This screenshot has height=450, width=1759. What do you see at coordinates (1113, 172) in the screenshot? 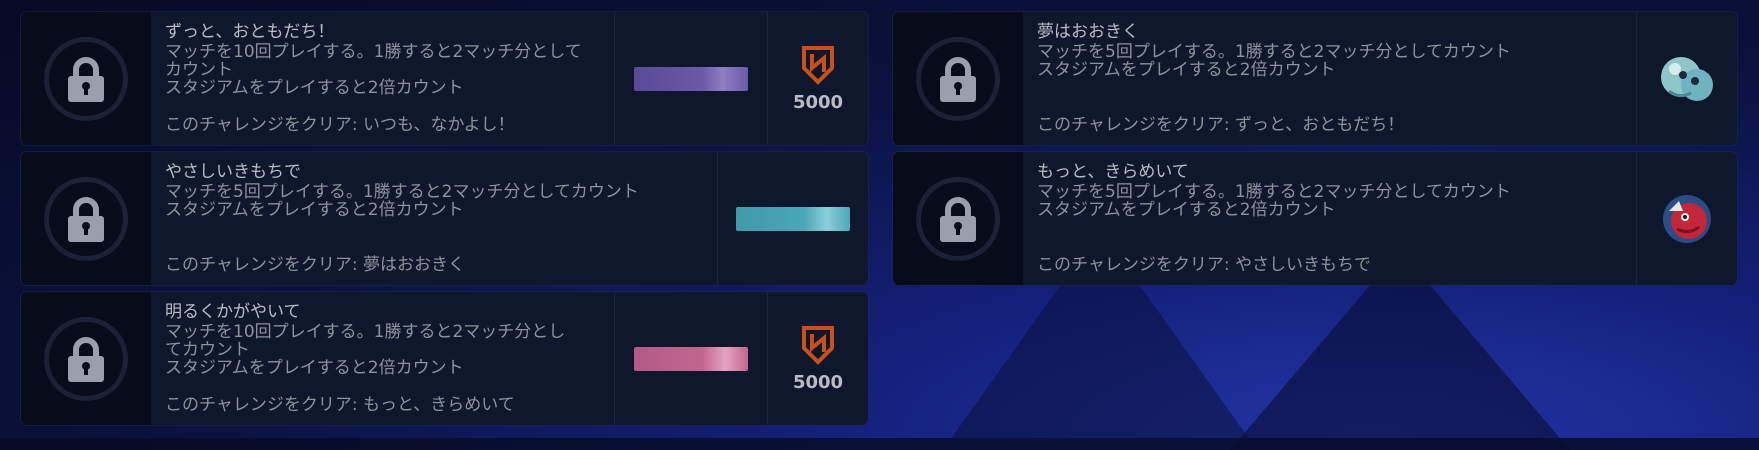
I see `challenge-title: もっと、きらめいて` at bounding box center [1113, 172].